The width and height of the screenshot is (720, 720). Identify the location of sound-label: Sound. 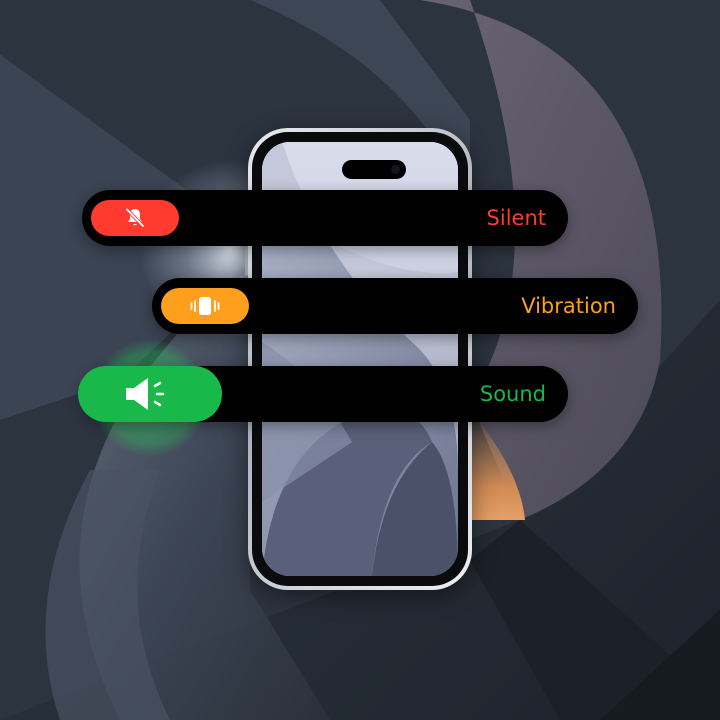
(512, 394).